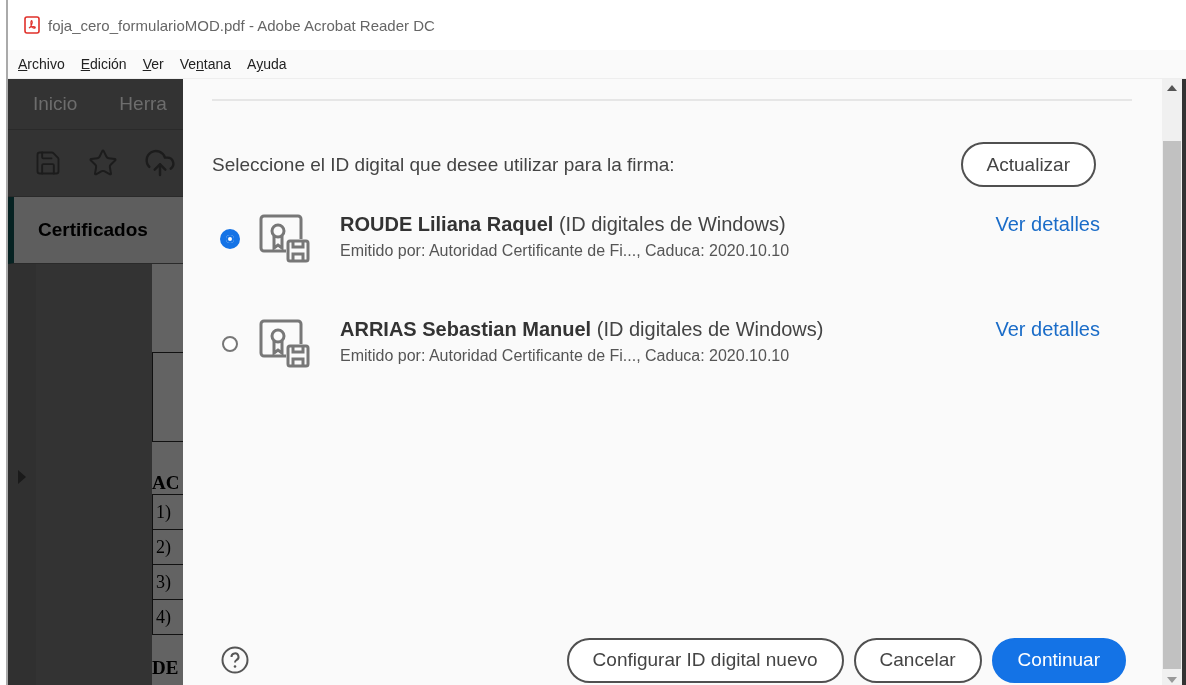 The image size is (1186, 685). I want to click on panel-title: Certificados, so click(93, 230).